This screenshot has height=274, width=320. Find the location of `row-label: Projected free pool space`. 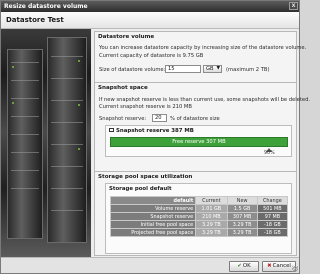

row-label: Projected free pool space is located at coordinates (153, 232).